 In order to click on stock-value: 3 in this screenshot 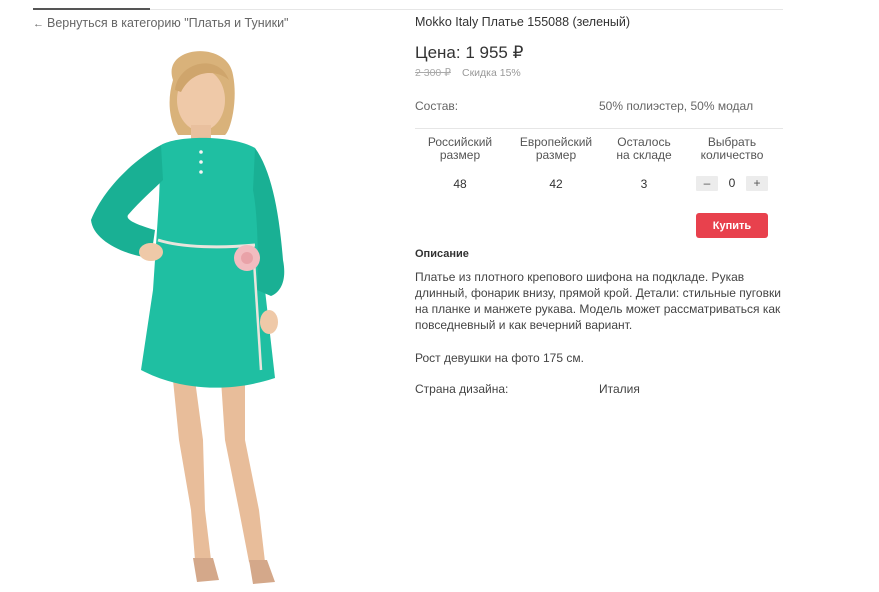, I will do `click(644, 184)`.